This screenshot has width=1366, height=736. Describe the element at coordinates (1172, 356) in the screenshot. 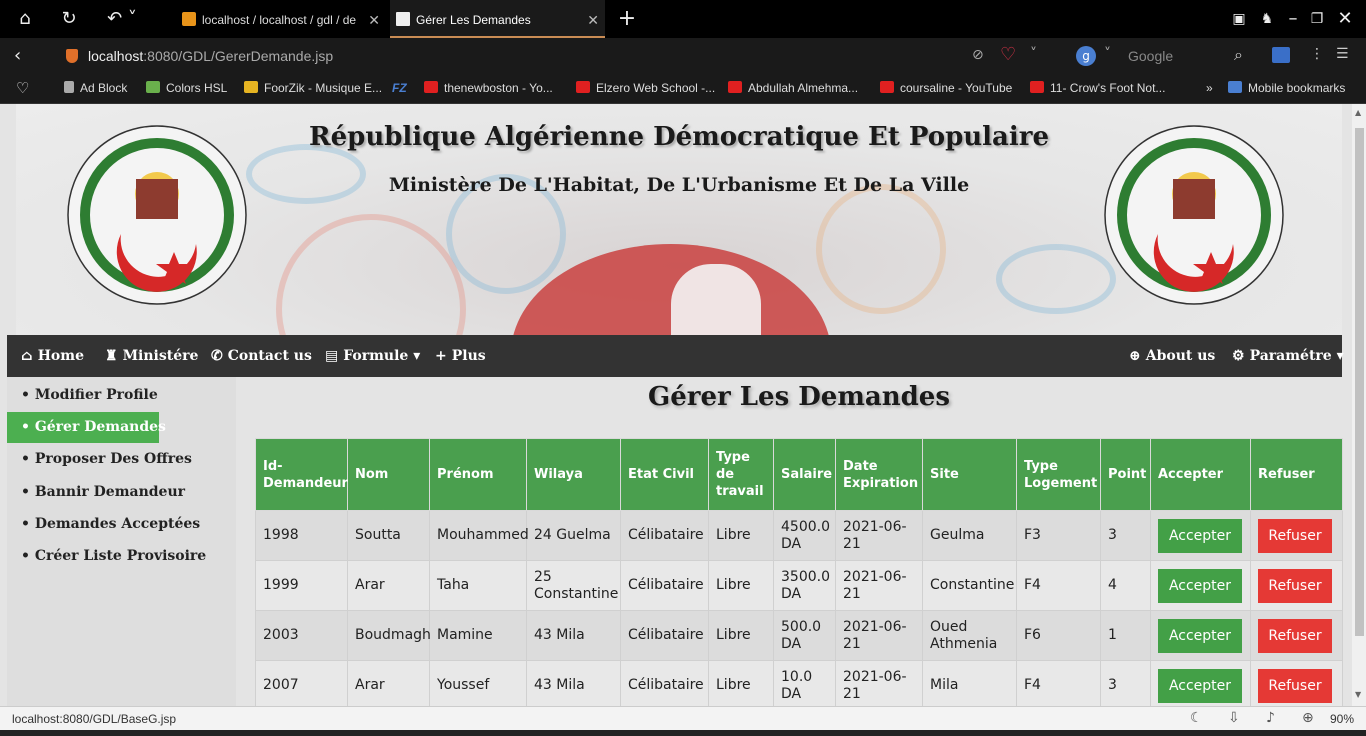

I see `nav-about: ⊕ About us` at that location.